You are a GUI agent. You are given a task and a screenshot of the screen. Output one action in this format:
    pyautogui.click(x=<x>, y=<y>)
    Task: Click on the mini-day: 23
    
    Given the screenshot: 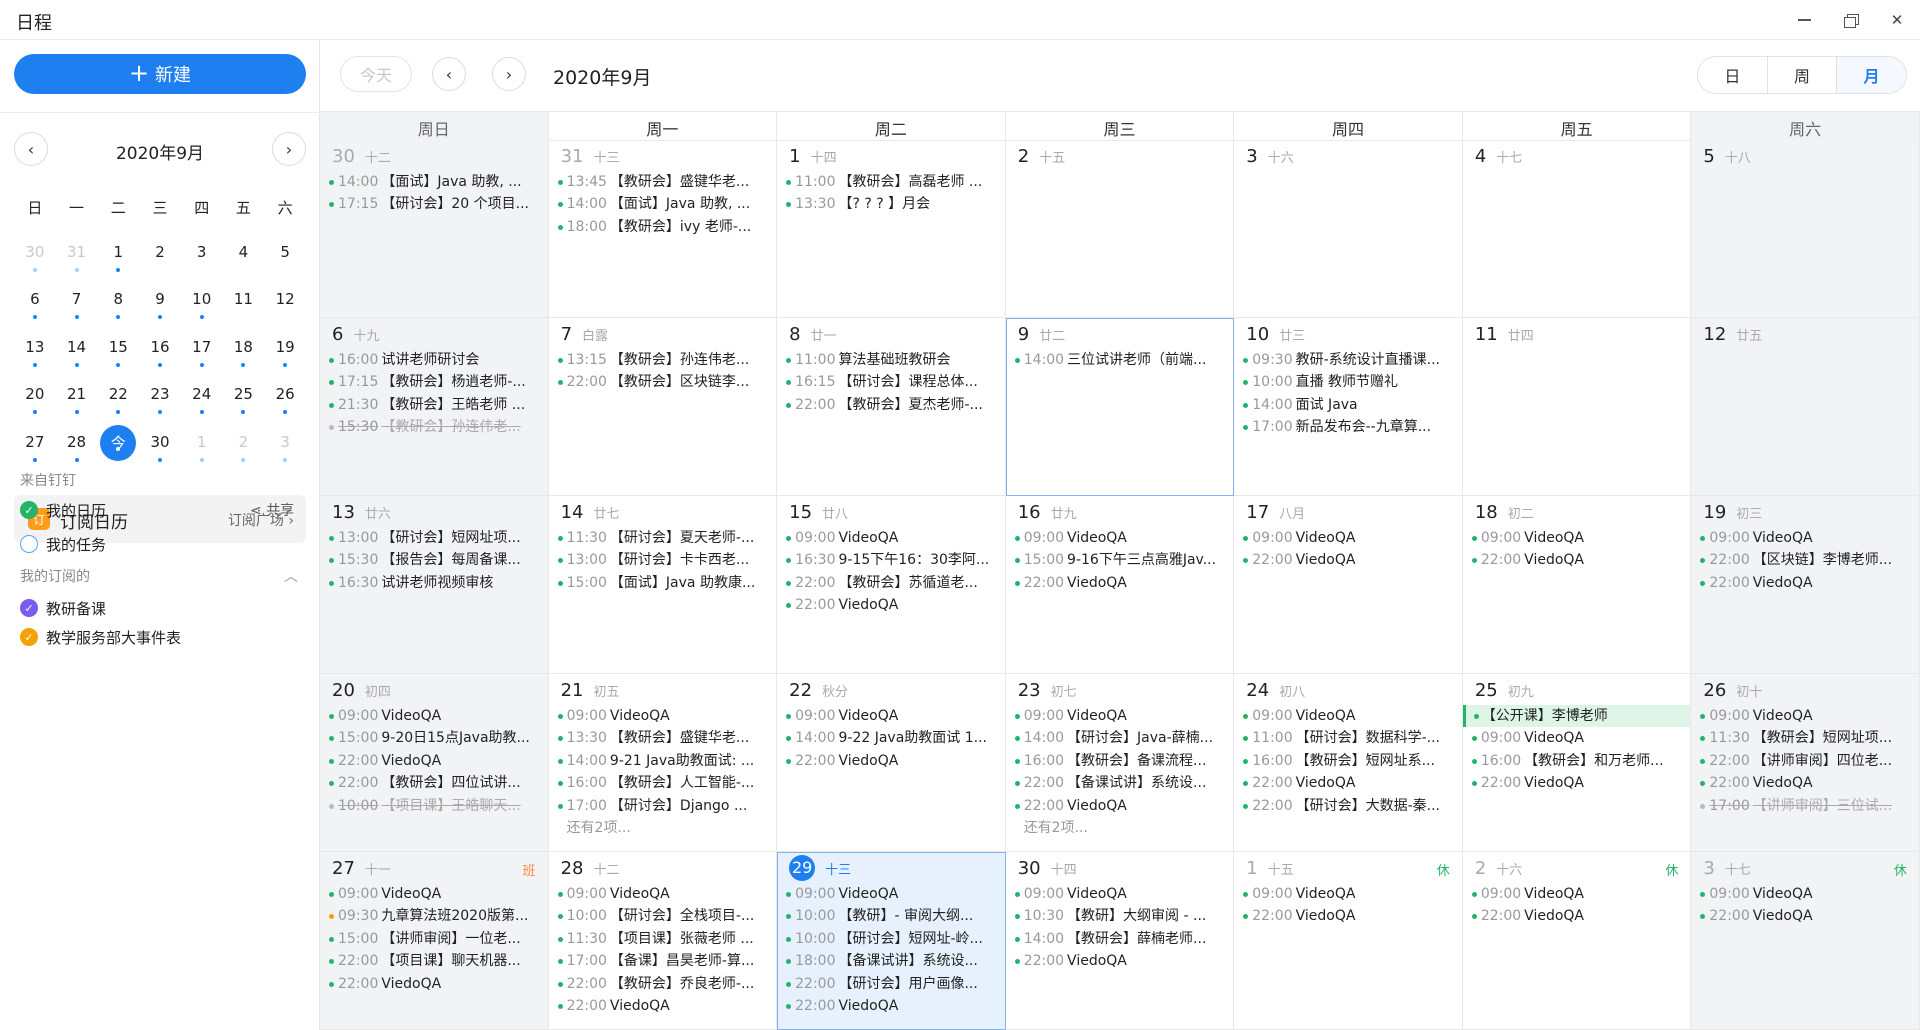 What is the action you would take?
    pyautogui.click(x=160, y=401)
    